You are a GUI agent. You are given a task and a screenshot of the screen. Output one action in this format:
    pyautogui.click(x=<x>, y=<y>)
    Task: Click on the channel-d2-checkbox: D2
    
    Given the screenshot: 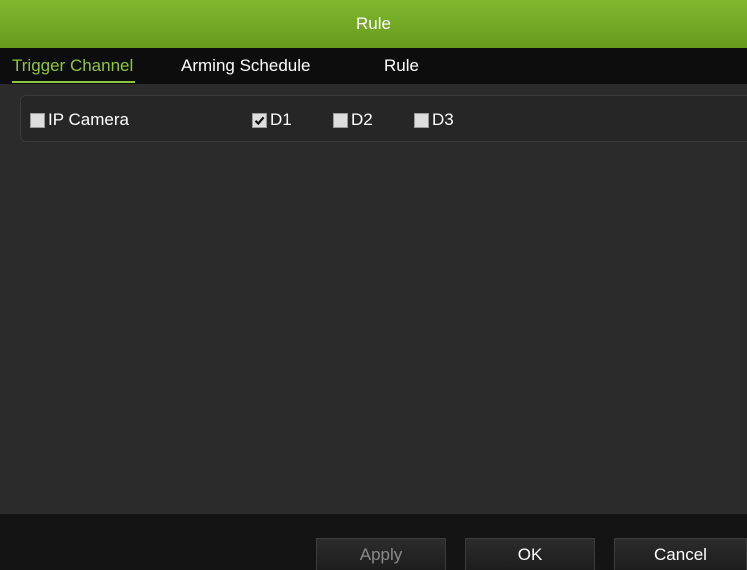 What is the action you would take?
    pyautogui.click(x=353, y=120)
    